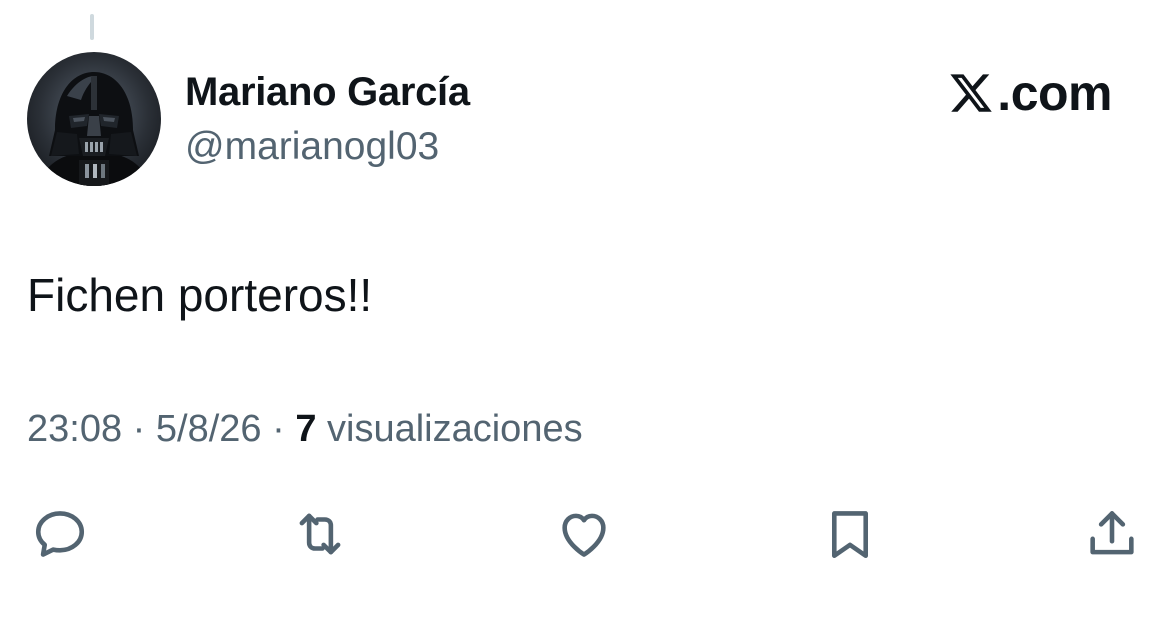 This screenshot has height=632, width=1170. What do you see at coordinates (74, 429) in the screenshot?
I see `tweet-time: 23:08` at bounding box center [74, 429].